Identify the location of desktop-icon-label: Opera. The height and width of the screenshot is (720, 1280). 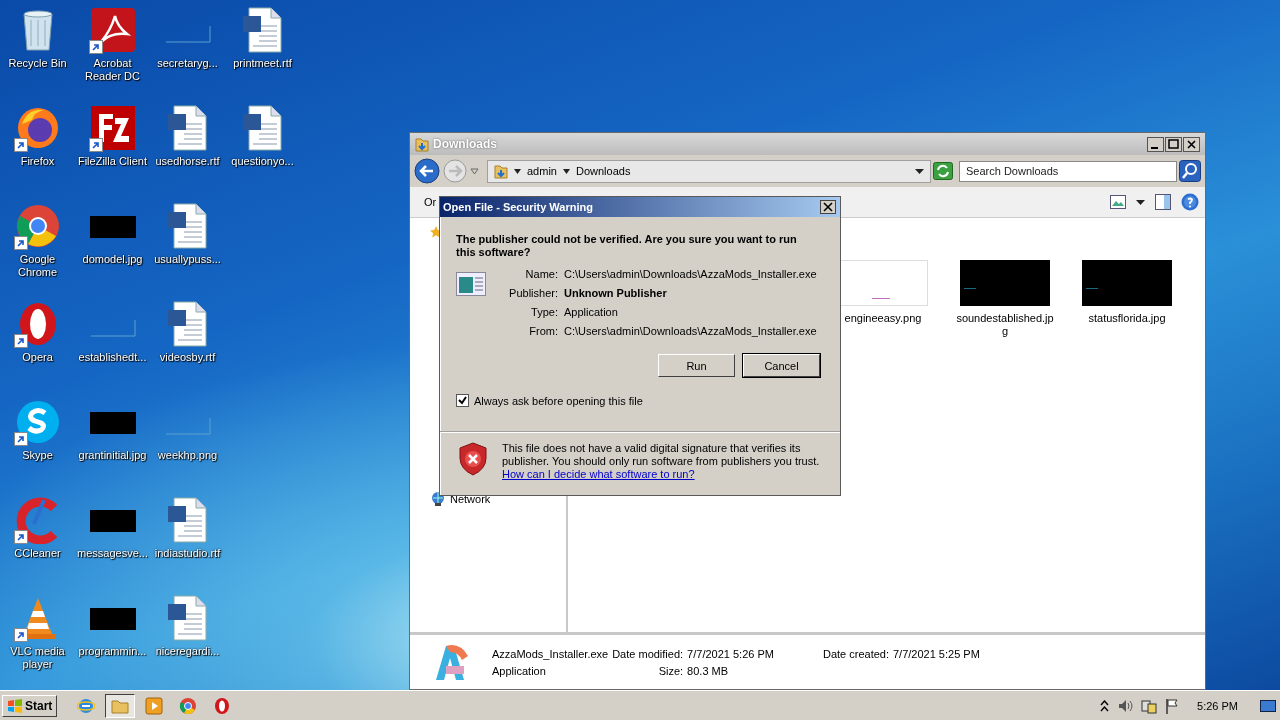
(37, 357).